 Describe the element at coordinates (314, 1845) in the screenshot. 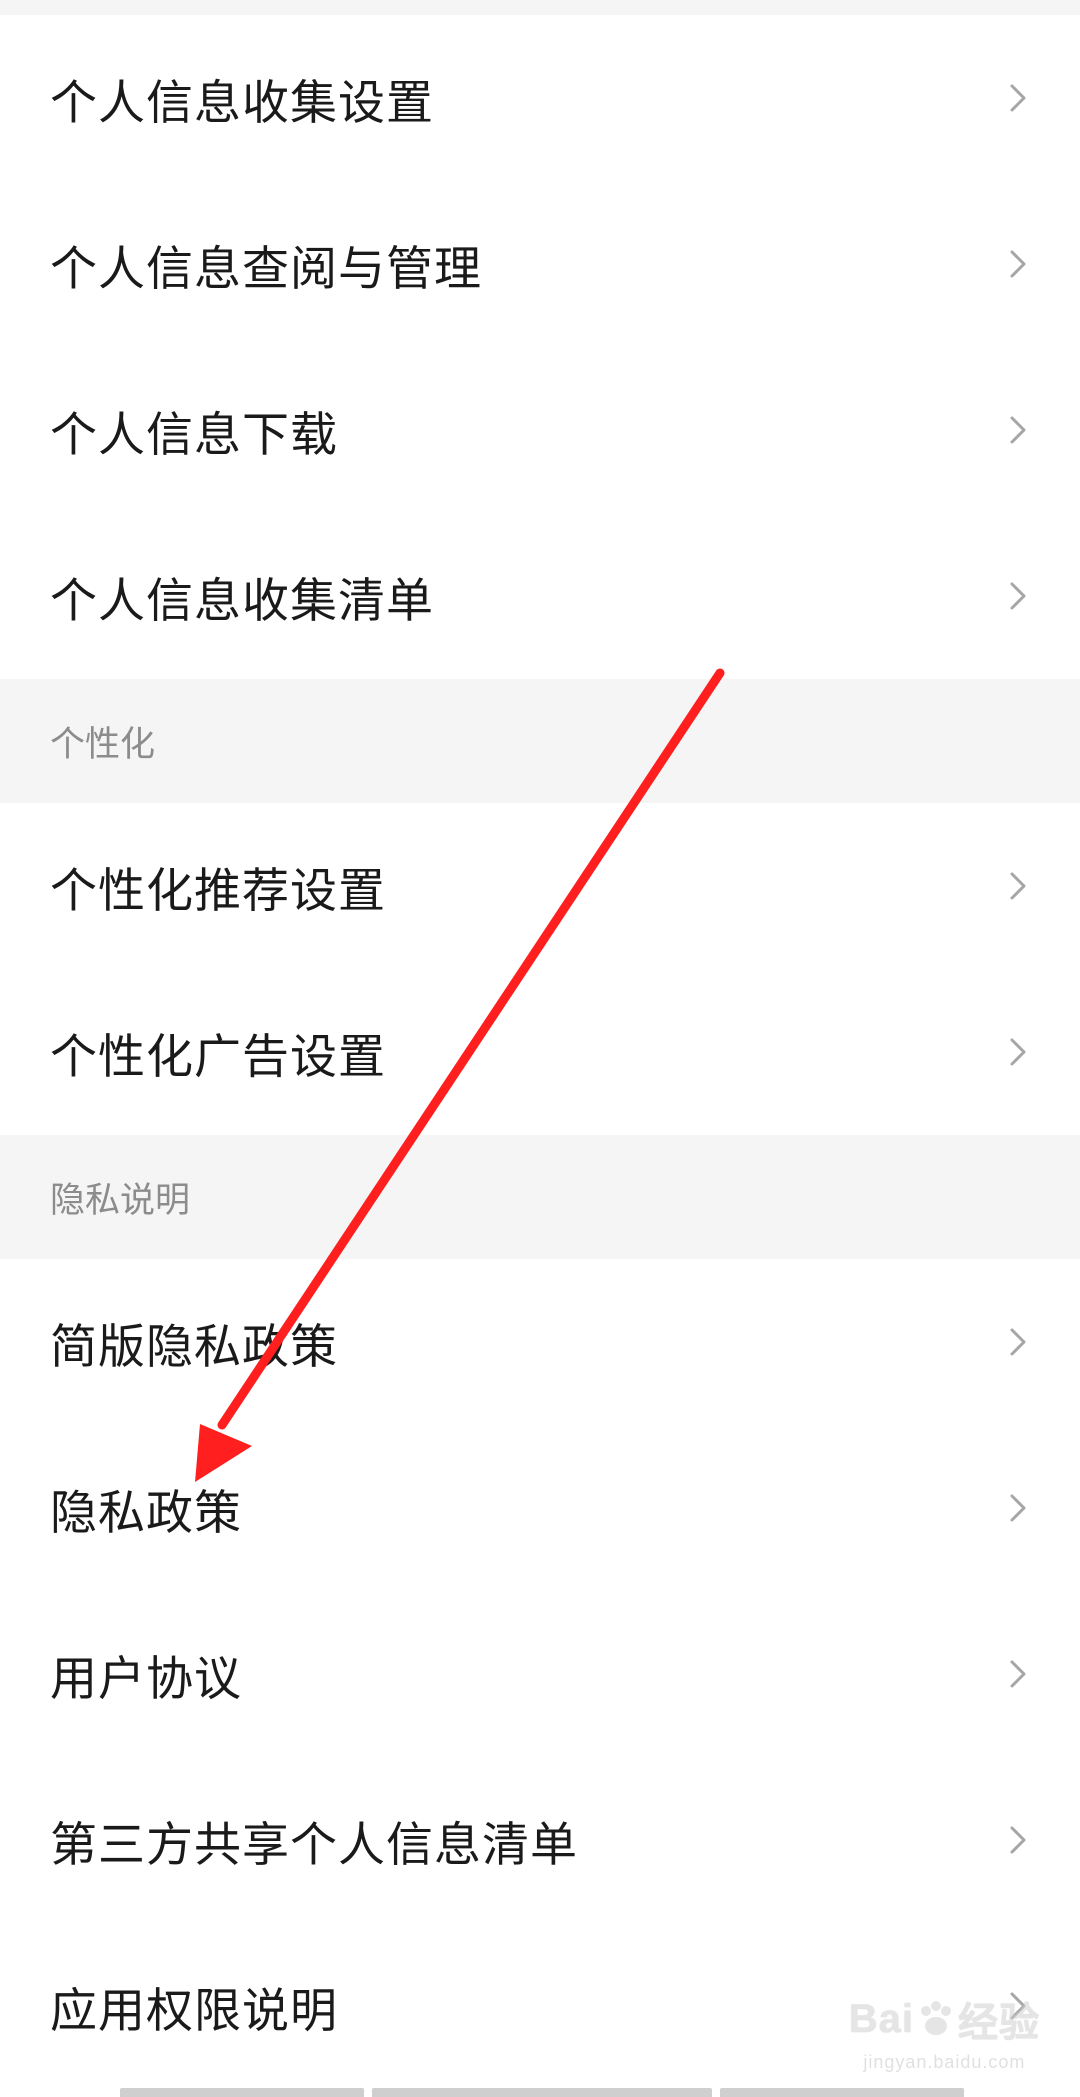

I see `row-label: 第三方共享个人信息清单` at that location.